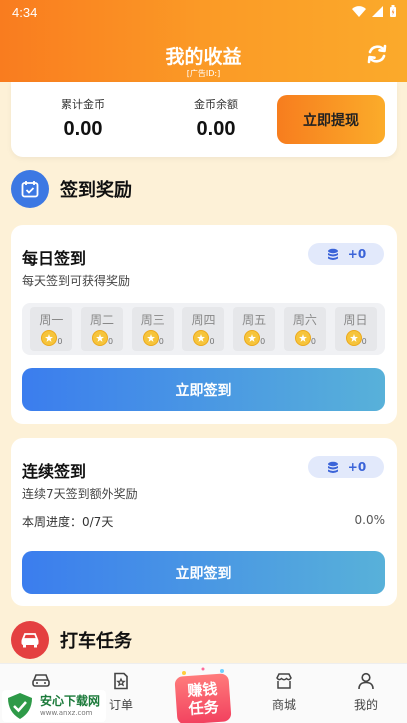  I want to click on daily-reward-badge: +0, so click(346, 254).